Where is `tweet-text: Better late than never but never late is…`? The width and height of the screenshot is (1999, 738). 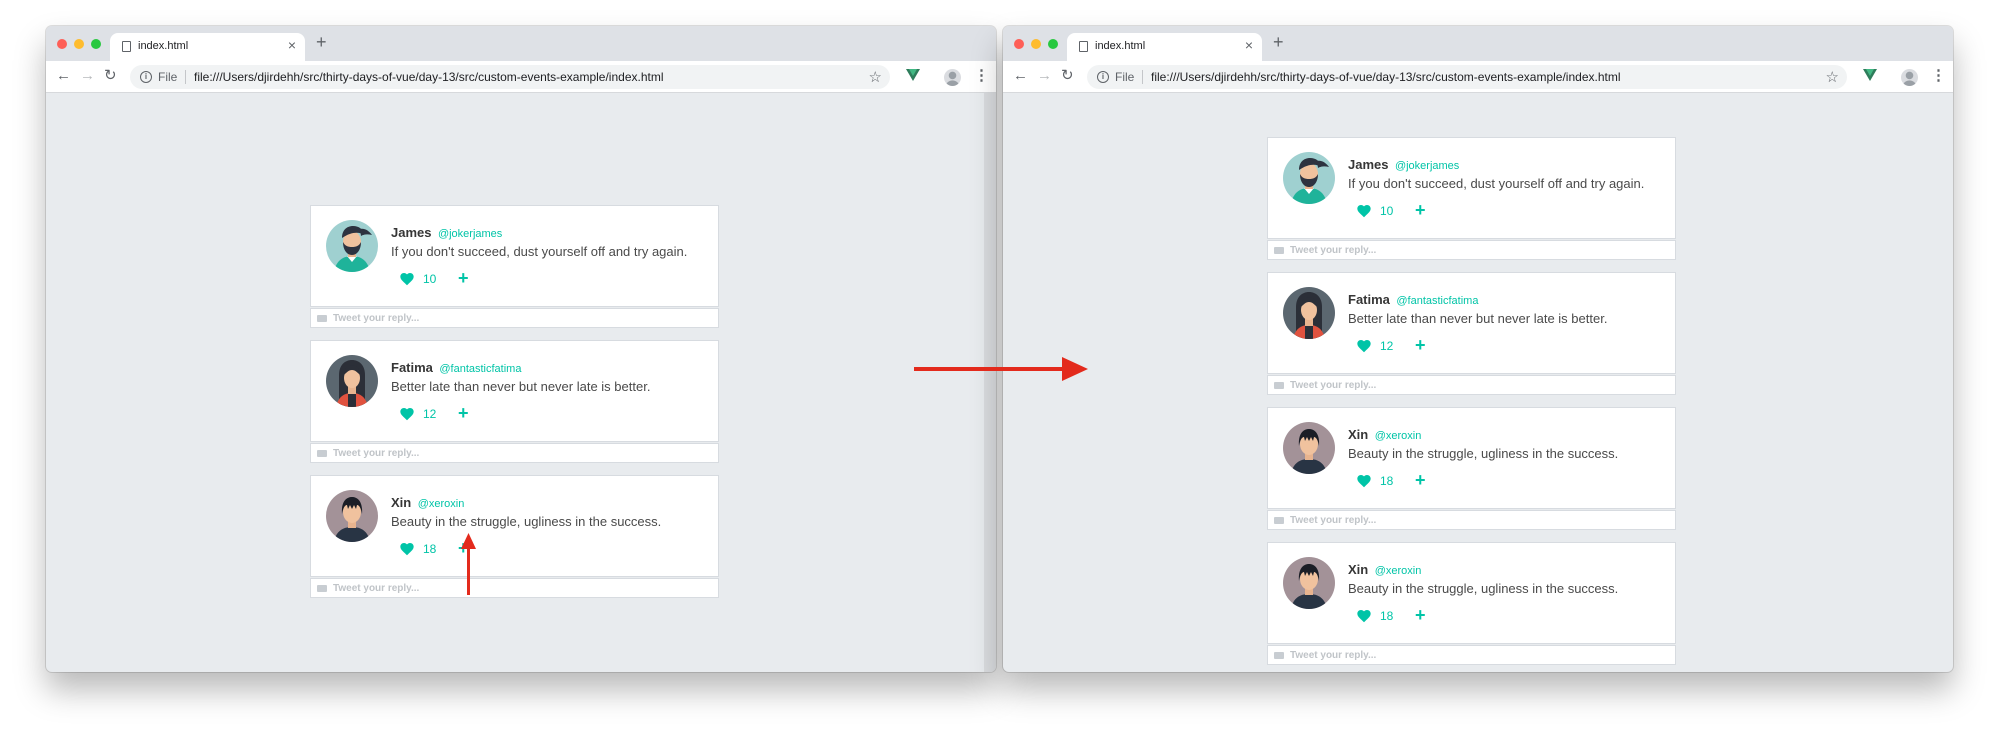 tweet-text: Better late than never but never late is… is located at coordinates (521, 386).